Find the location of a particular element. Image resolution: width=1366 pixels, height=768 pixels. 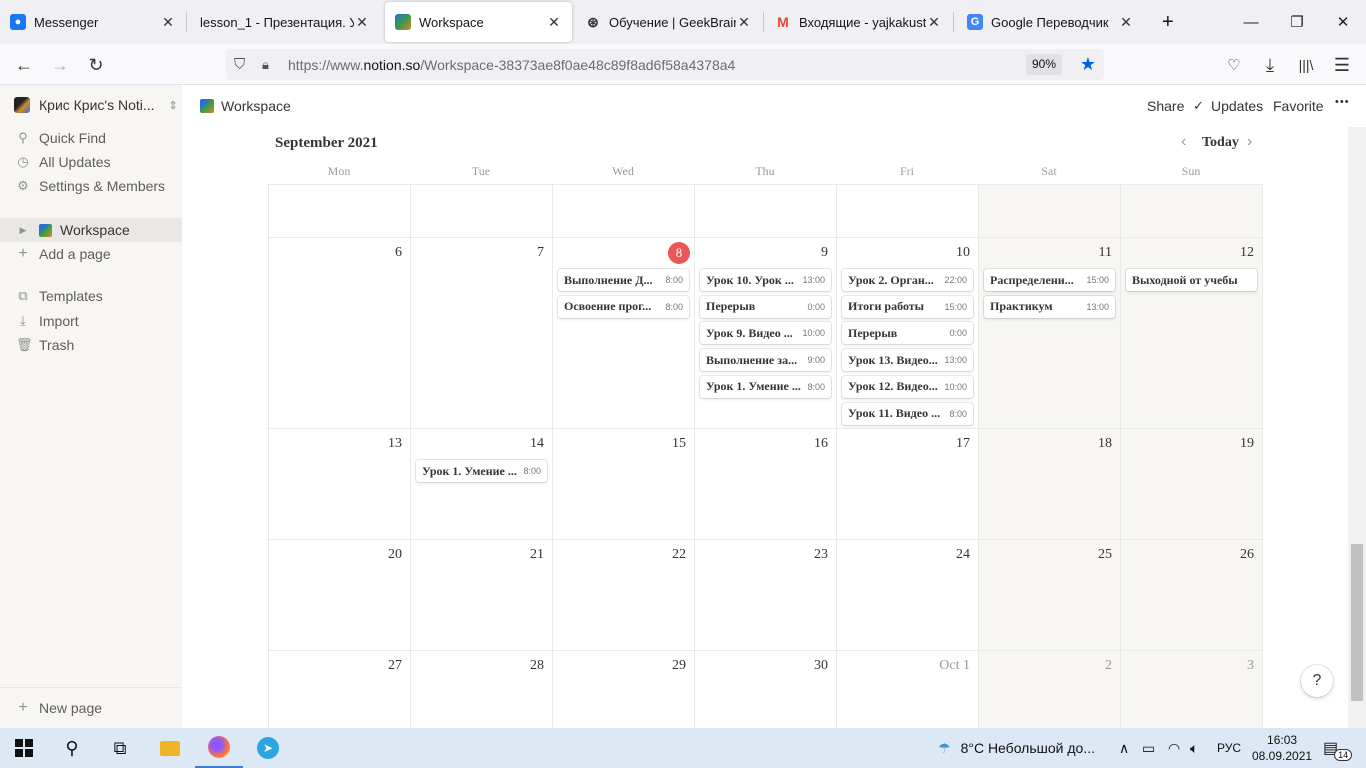

calendar-day-cell: 25 is located at coordinates (1050, 595).